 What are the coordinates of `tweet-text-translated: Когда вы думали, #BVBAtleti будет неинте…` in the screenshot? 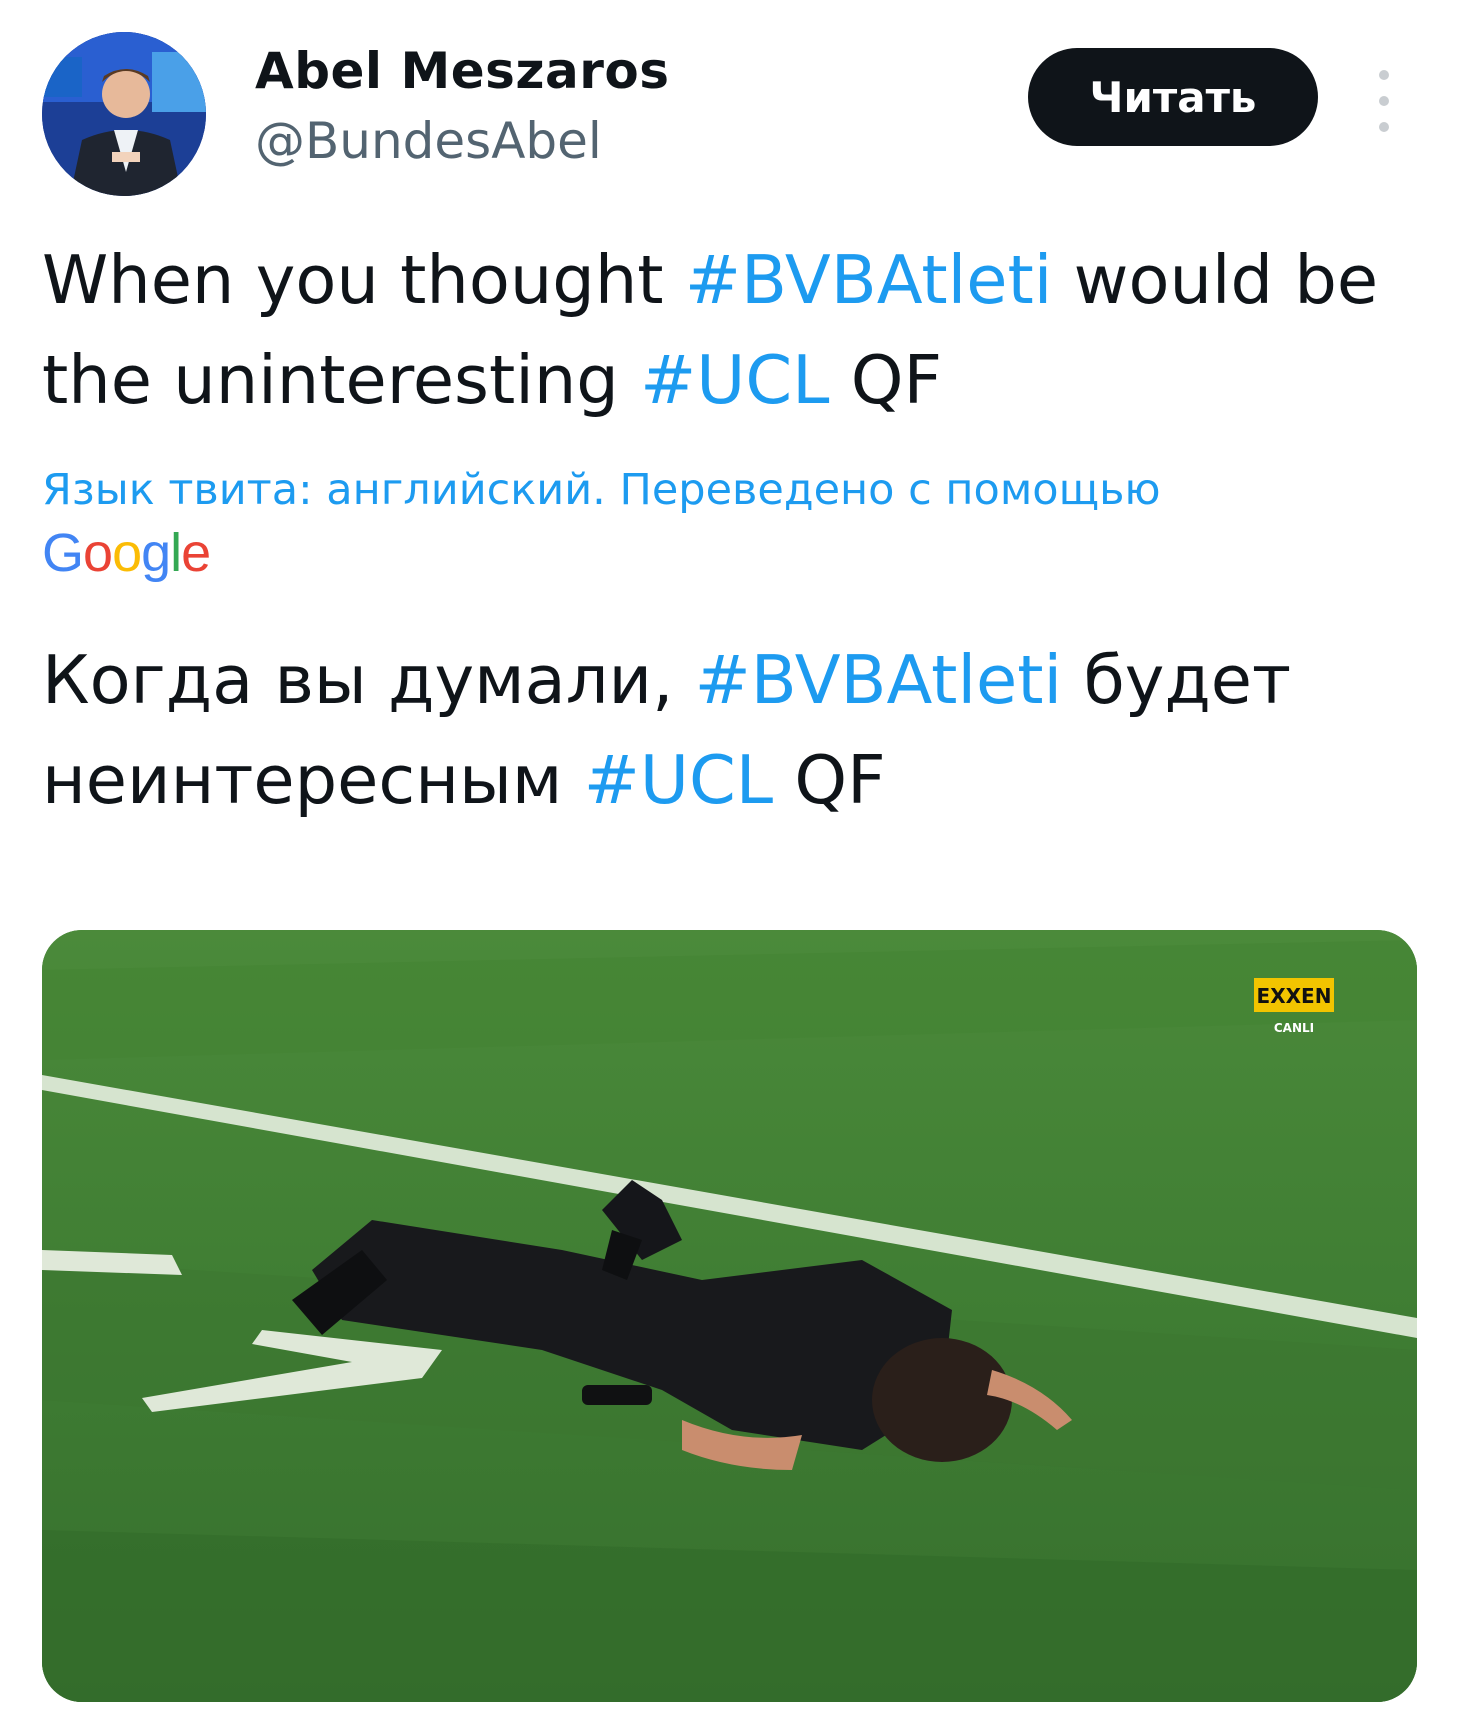 It's located at (732, 730).